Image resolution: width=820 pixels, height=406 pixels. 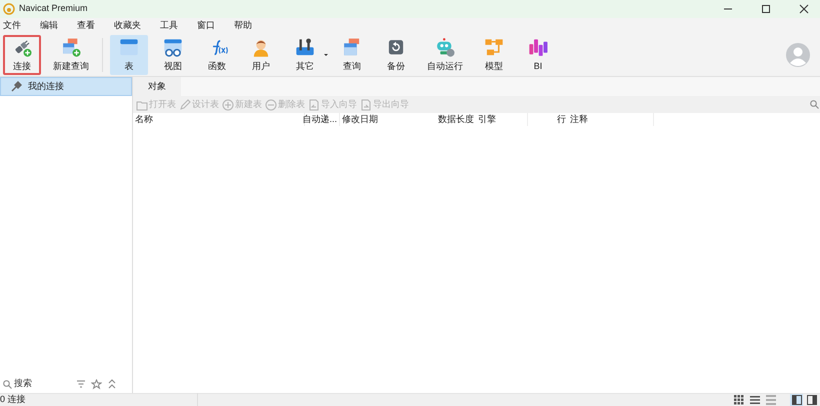 I want to click on column-header: 行, so click(x=548, y=119).